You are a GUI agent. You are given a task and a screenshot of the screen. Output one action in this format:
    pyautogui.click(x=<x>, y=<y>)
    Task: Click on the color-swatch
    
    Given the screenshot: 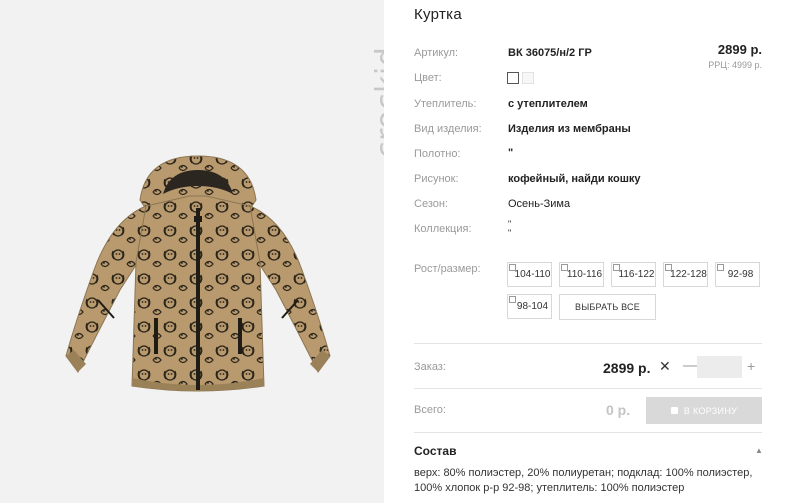 What is the action you would take?
    pyautogui.click(x=528, y=78)
    